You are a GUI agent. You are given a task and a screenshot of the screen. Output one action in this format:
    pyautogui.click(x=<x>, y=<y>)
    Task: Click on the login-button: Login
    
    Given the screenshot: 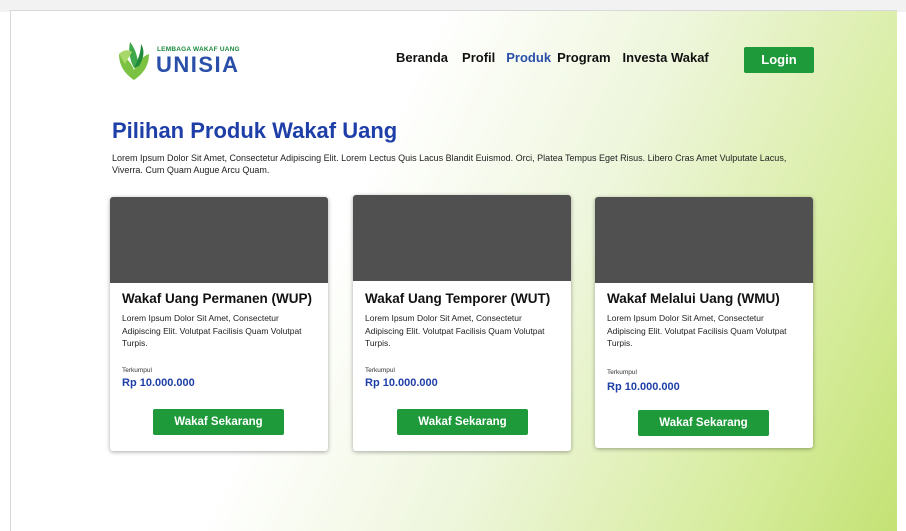 What is the action you would take?
    pyautogui.click(x=779, y=60)
    